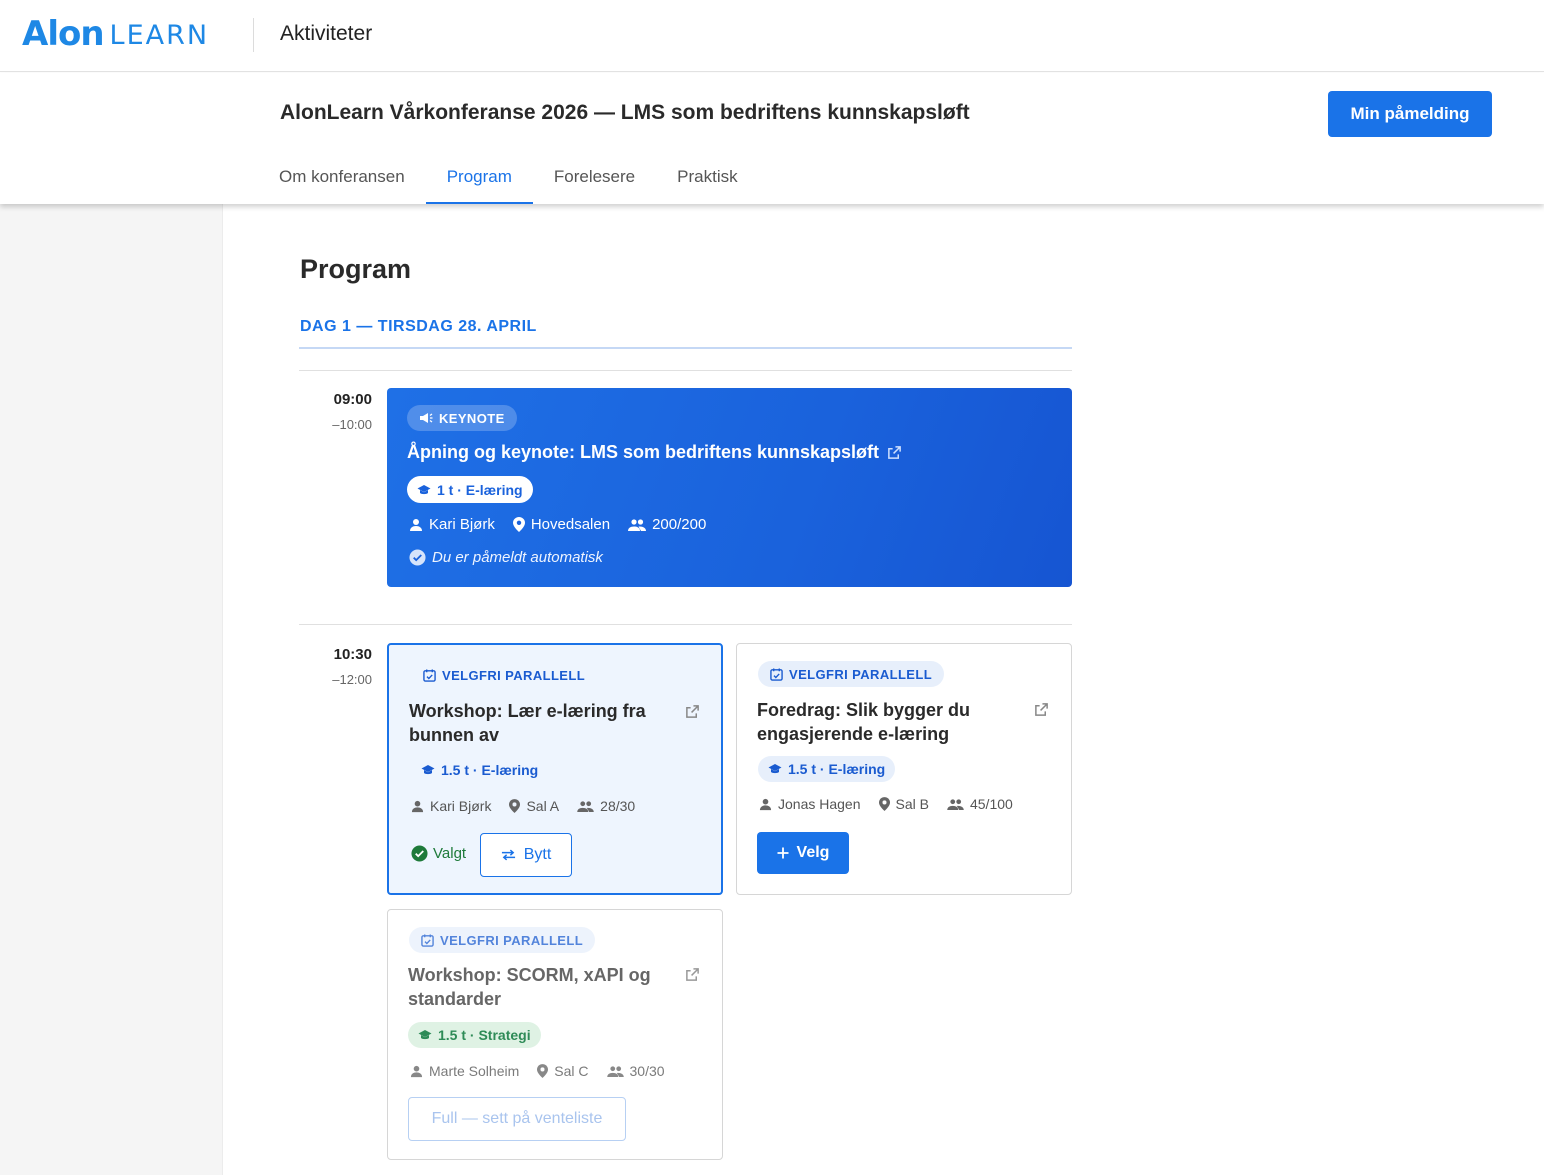 Image resolution: width=1544 pixels, height=1175 pixels. I want to click on capacity: 30/30, so click(635, 1071).